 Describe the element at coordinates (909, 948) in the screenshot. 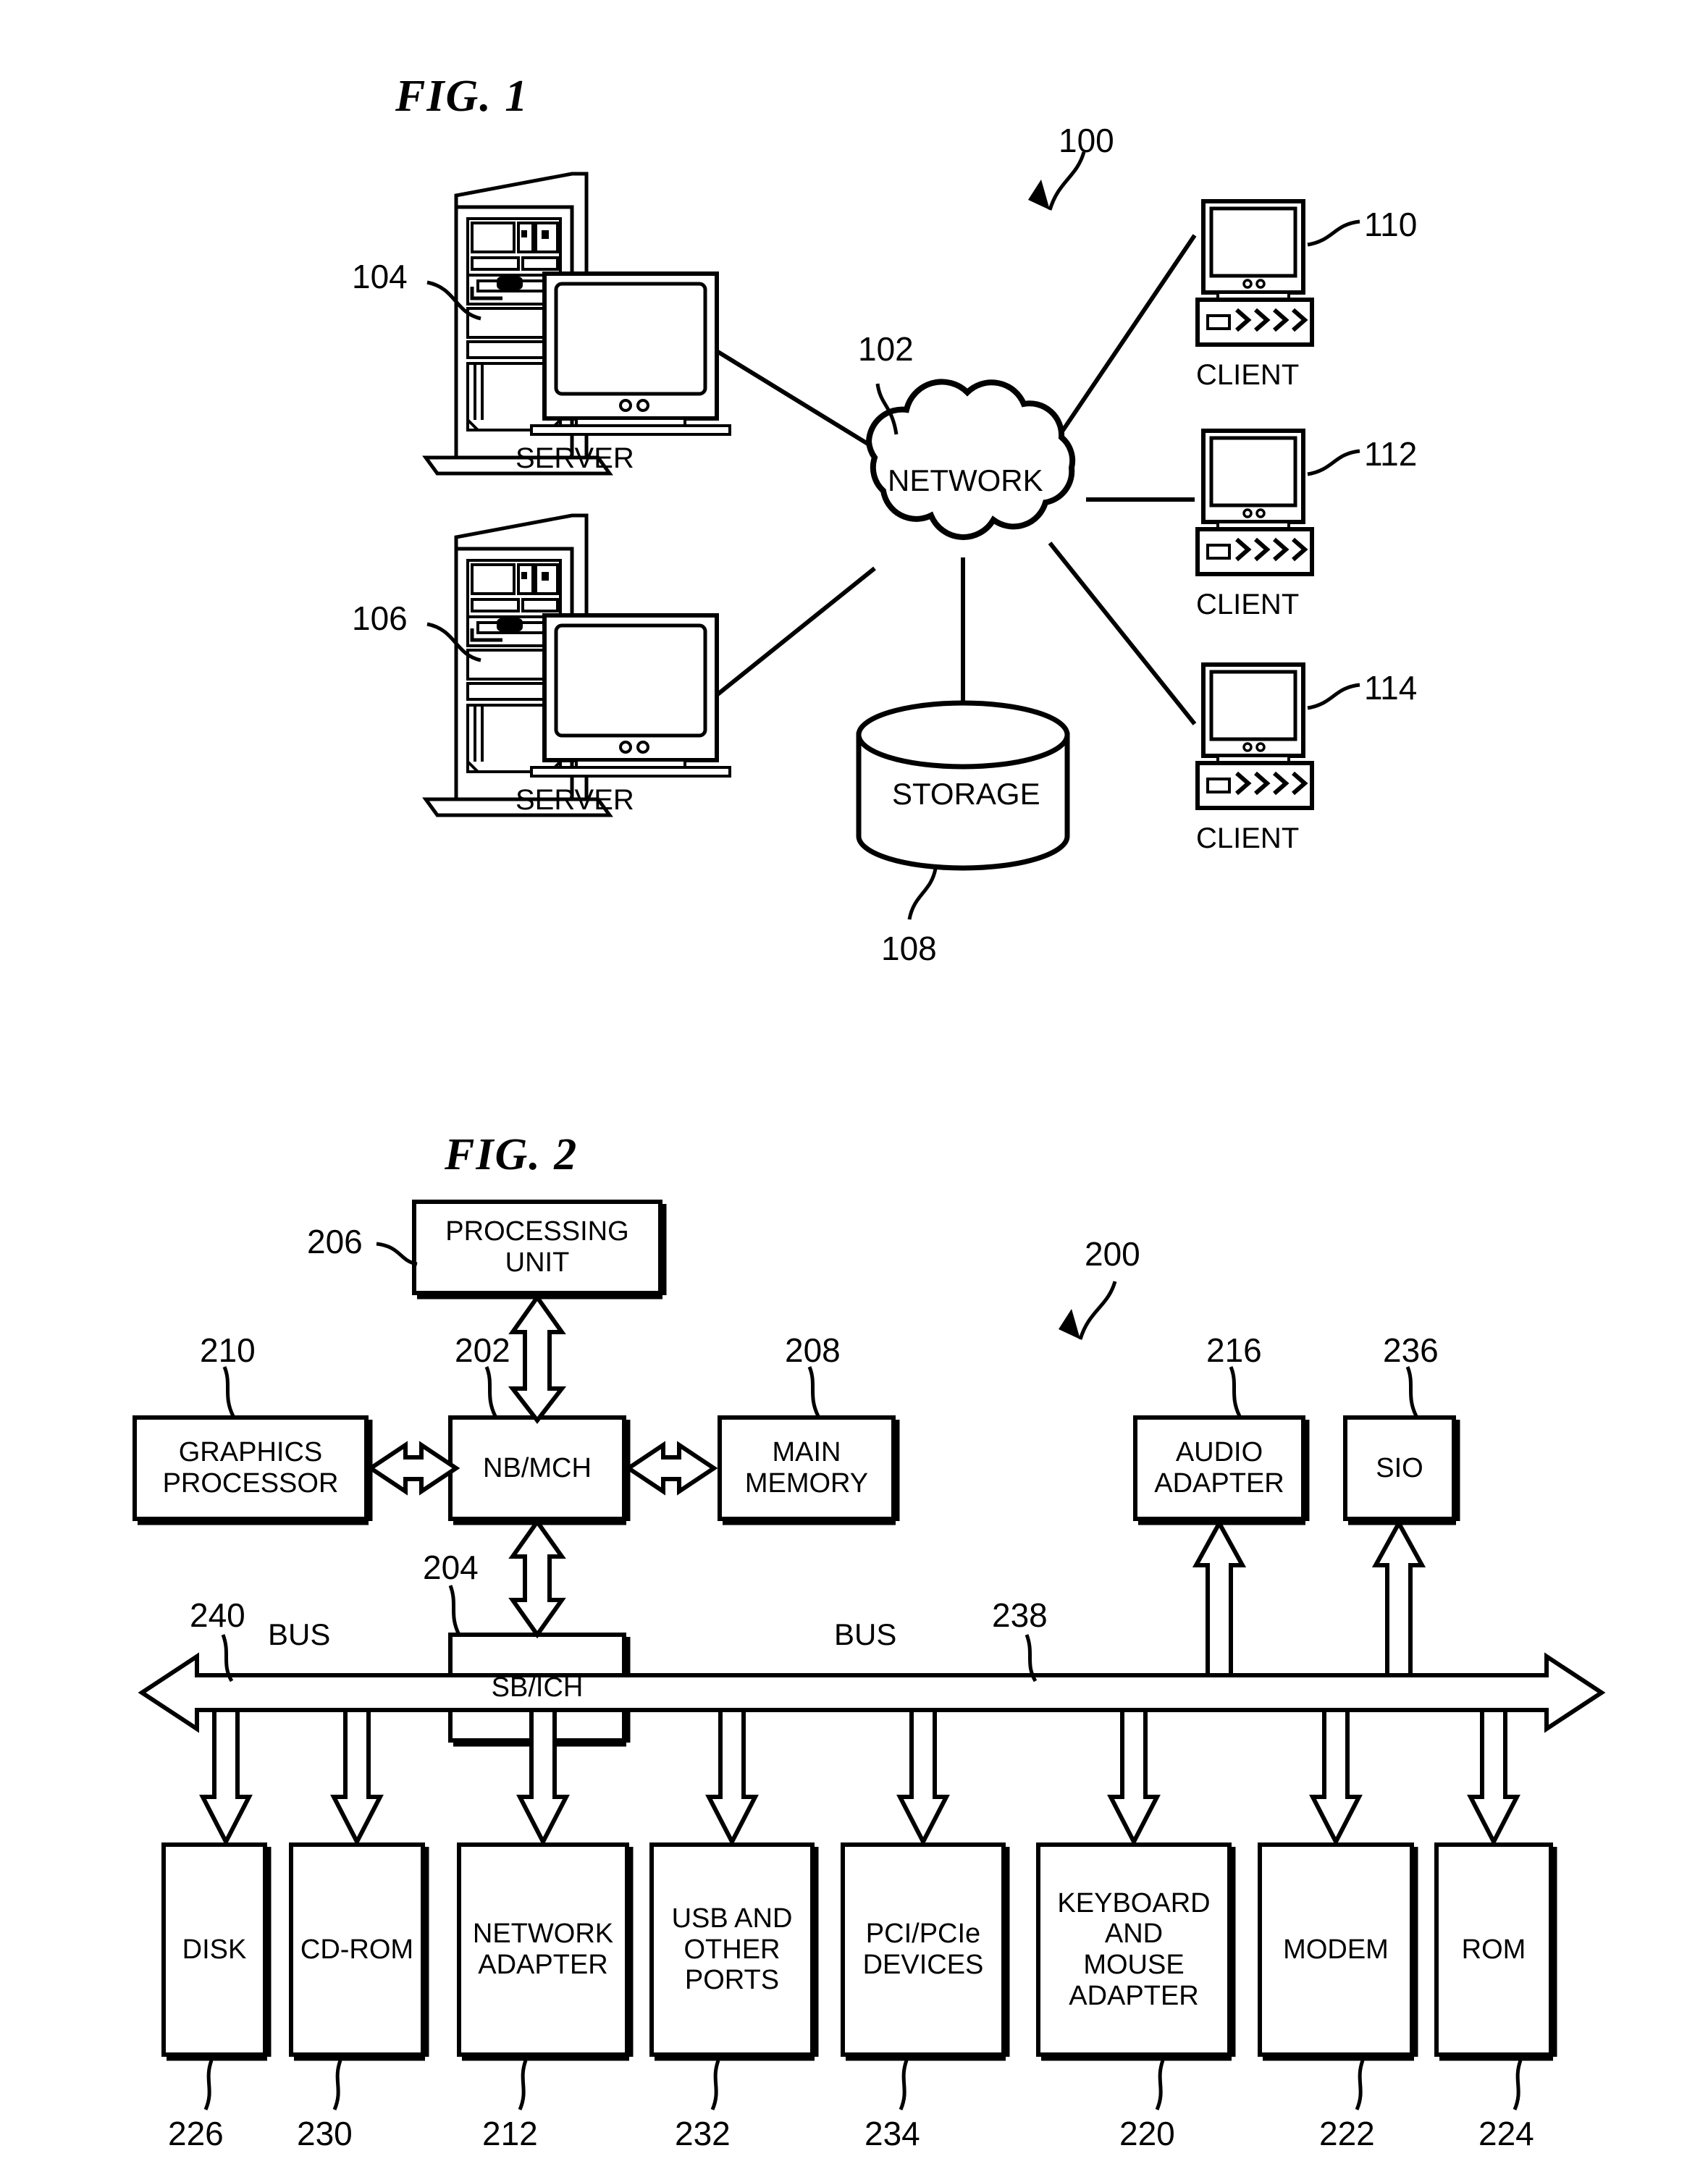

I see `ref-108: 108` at that location.